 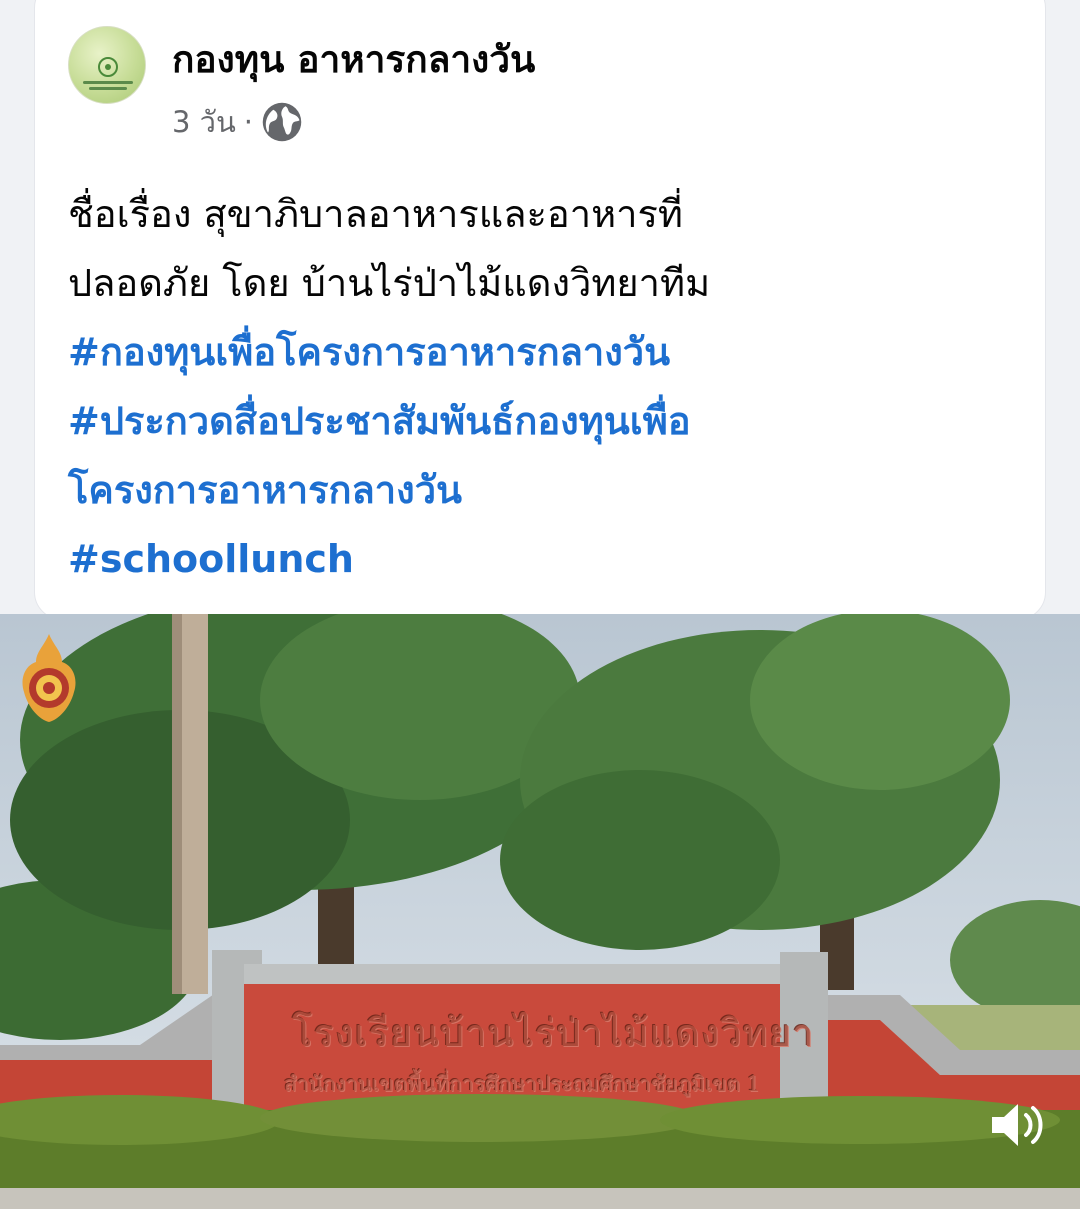 What do you see at coordinates (518, 352) in the screenshot?
I see `hashtag-link: #กองทุนเพื่อโครงการอาหารกลางวัน` at bounding box center [518, 352].